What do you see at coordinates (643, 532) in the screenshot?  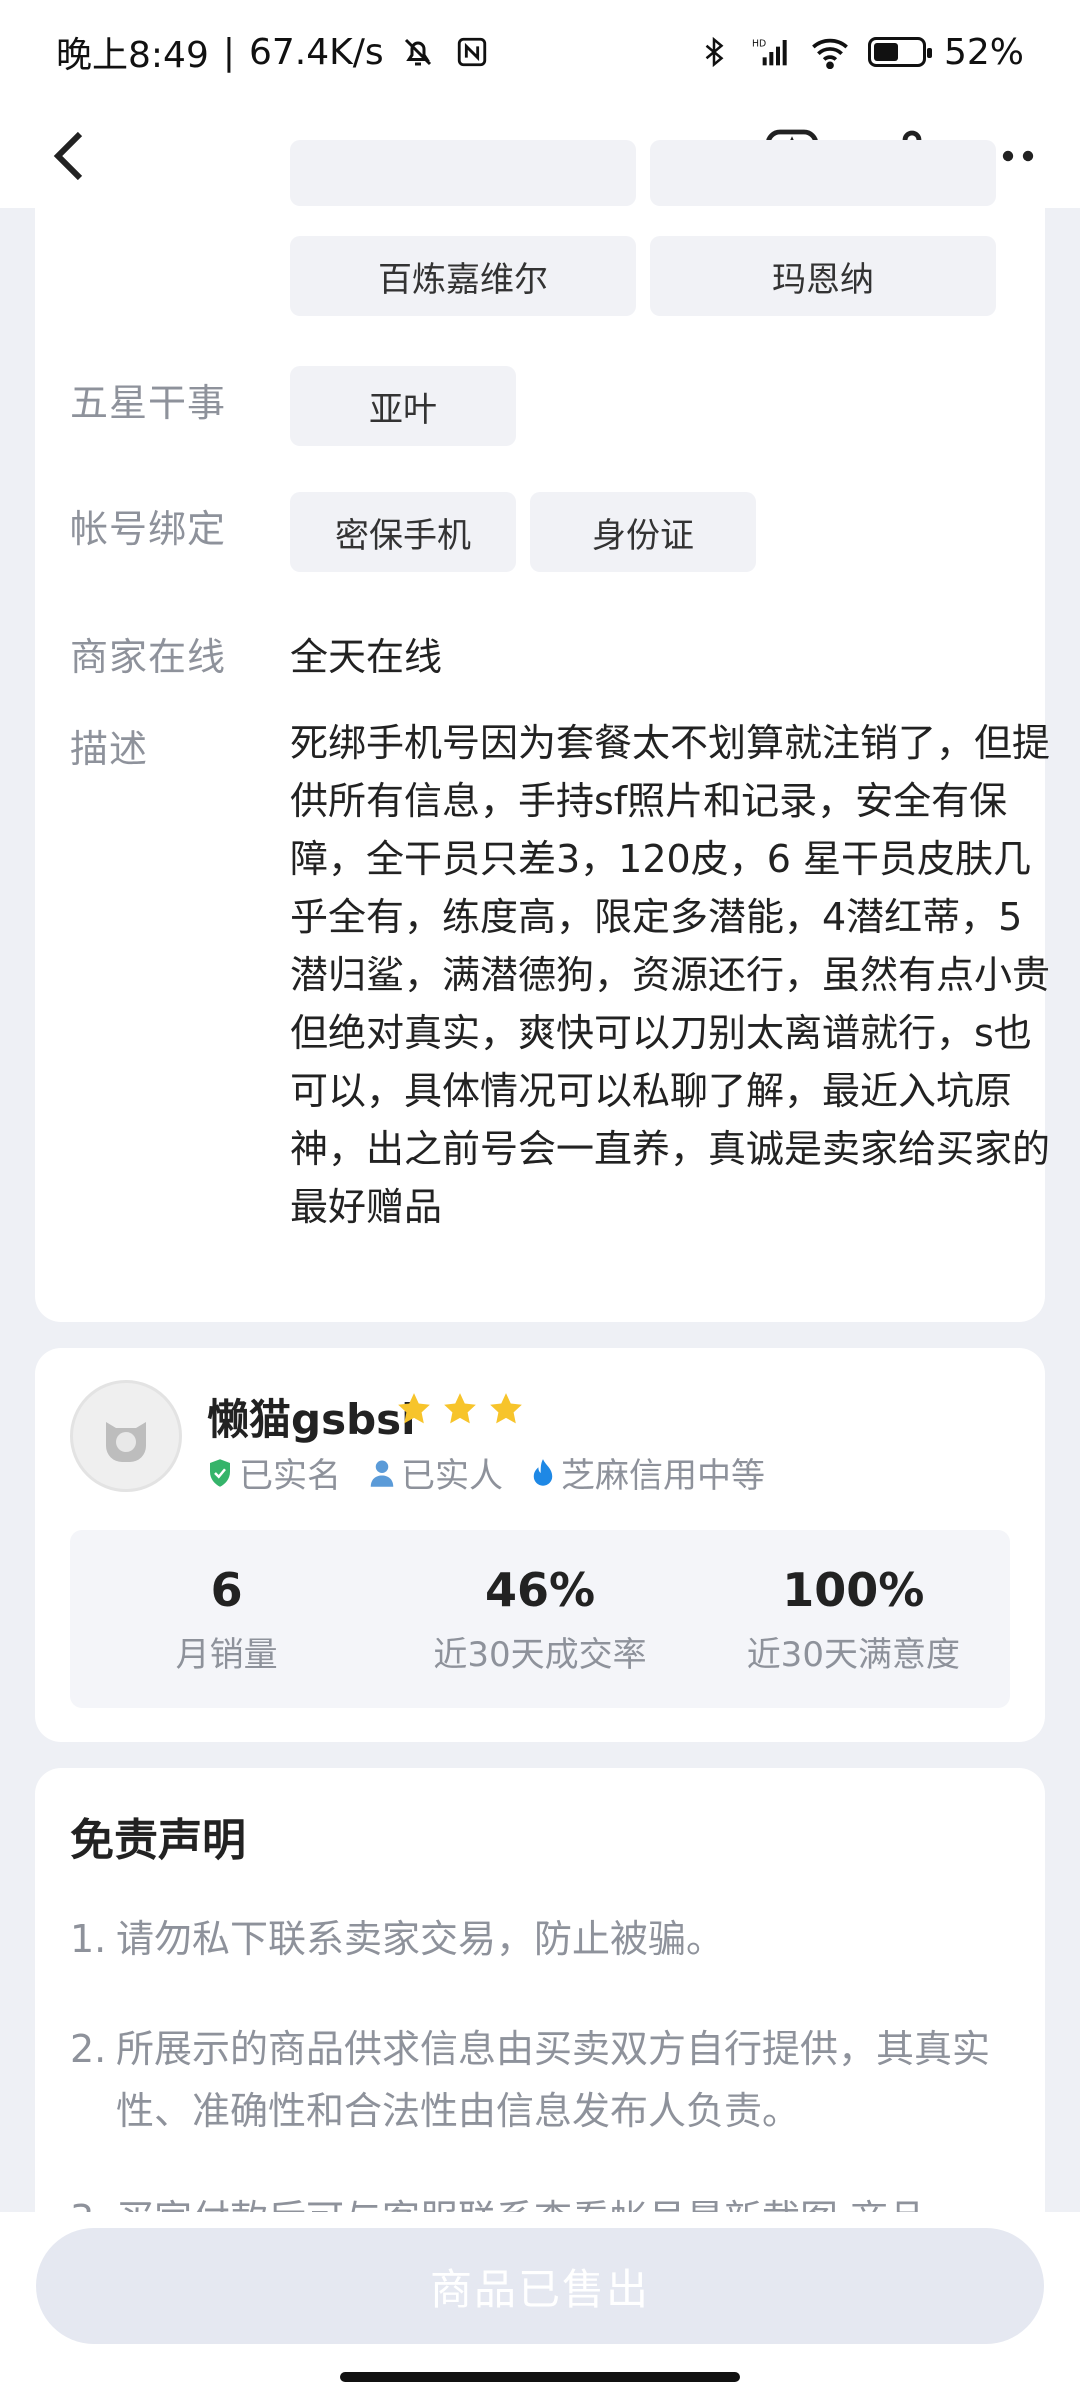 I see `binding-tag-id: 身份证` at bounding box center [643, 532].